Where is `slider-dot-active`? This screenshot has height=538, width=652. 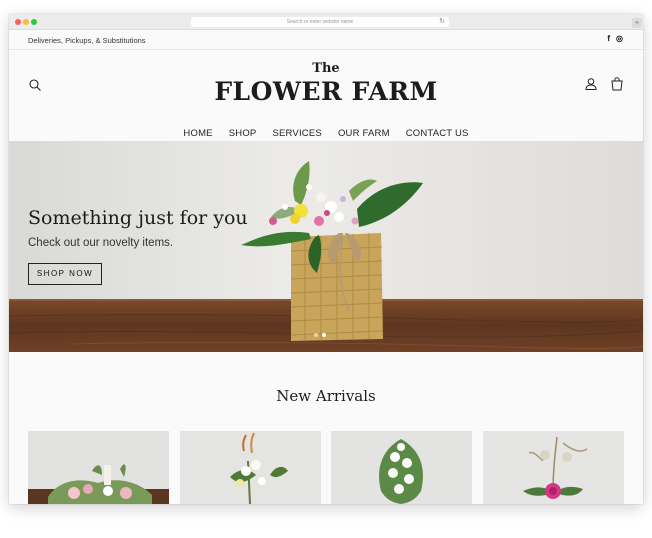 slider-dot-active is located at coordinates (324, 335).